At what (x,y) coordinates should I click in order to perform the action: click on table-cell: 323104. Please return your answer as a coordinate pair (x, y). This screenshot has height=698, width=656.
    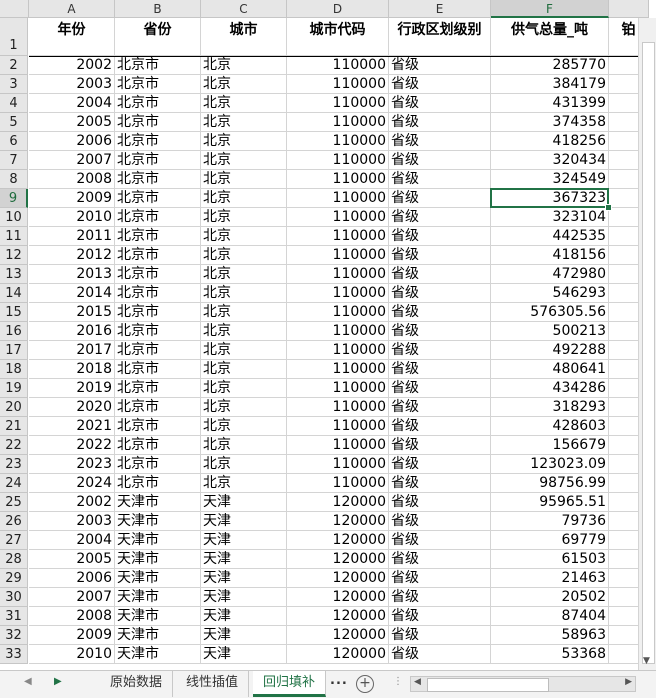
    Looking at the image, I should click on (550, 217).